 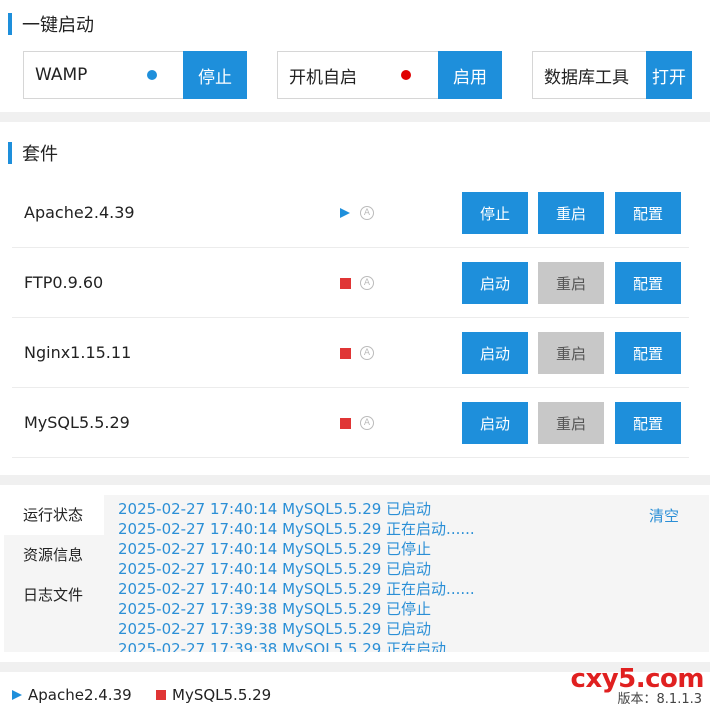 What do you see at coordinates (357, 75) in the screenshot?
I see `autostart-label-box: 开机自启` at bounding box center [357, 75].